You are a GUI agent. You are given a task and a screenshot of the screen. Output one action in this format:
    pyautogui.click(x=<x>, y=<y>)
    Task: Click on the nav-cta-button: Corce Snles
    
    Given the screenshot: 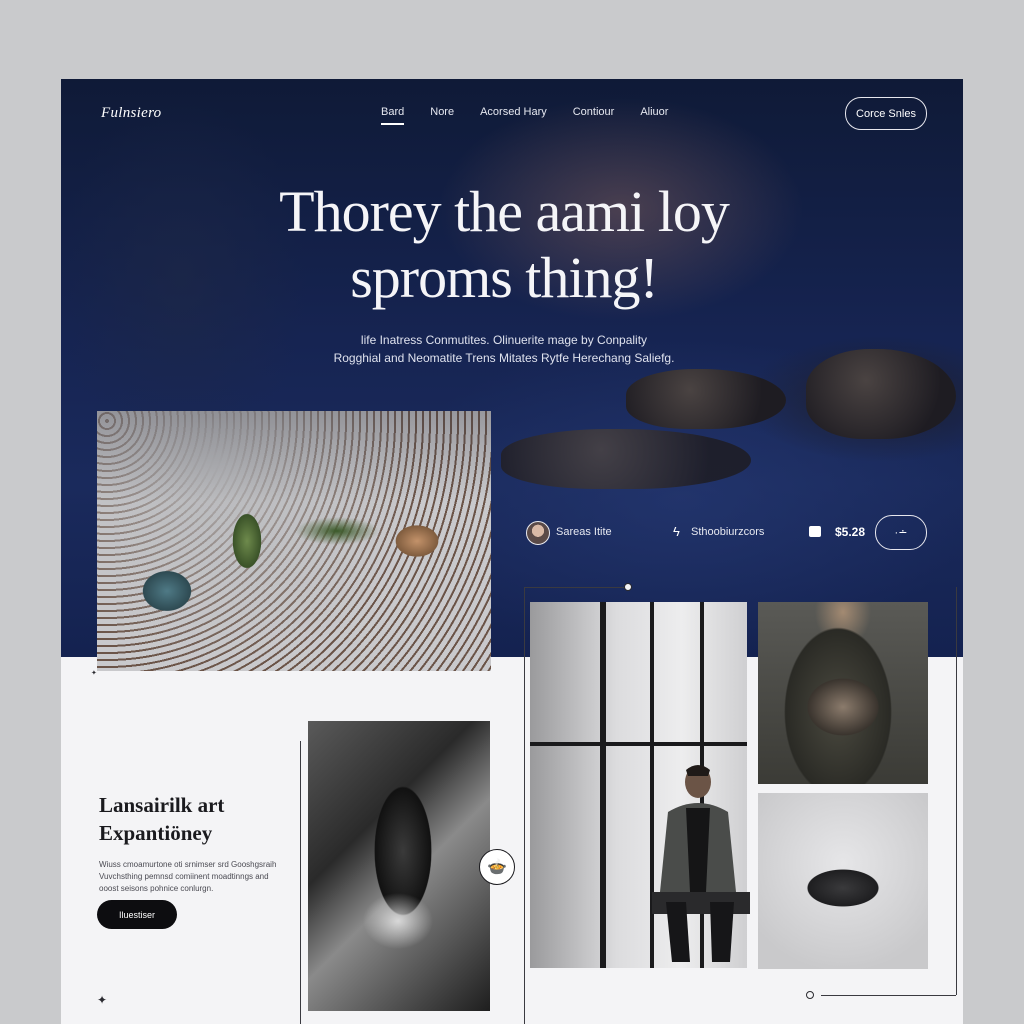 What is the action you would take?
    pyautogui.click(x=886, y=113)
    